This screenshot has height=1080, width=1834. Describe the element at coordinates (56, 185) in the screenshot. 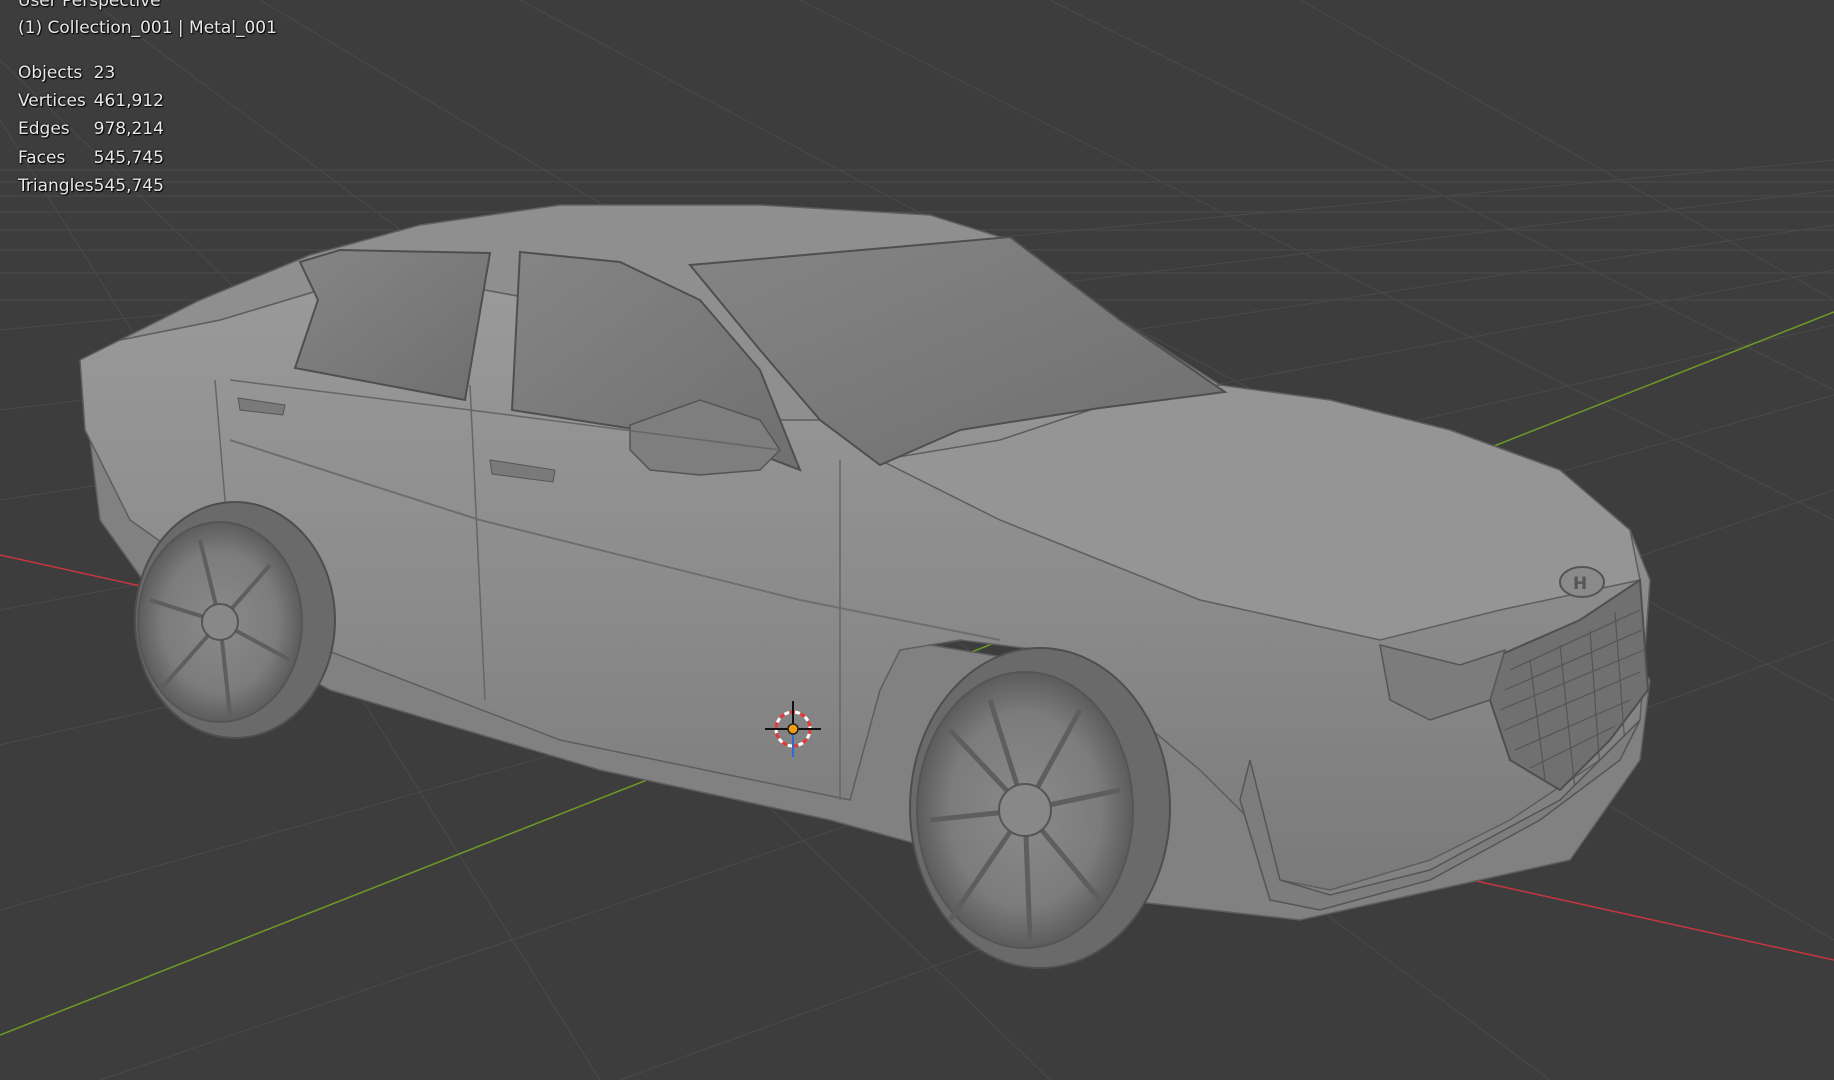

I see `stat-label: Triangles` at that location.